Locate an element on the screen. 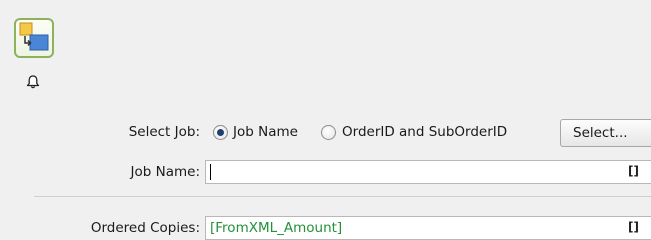 This screenshot has height=240, width=651. flow-element-icon-graphic is located at coordinates (34, 36).